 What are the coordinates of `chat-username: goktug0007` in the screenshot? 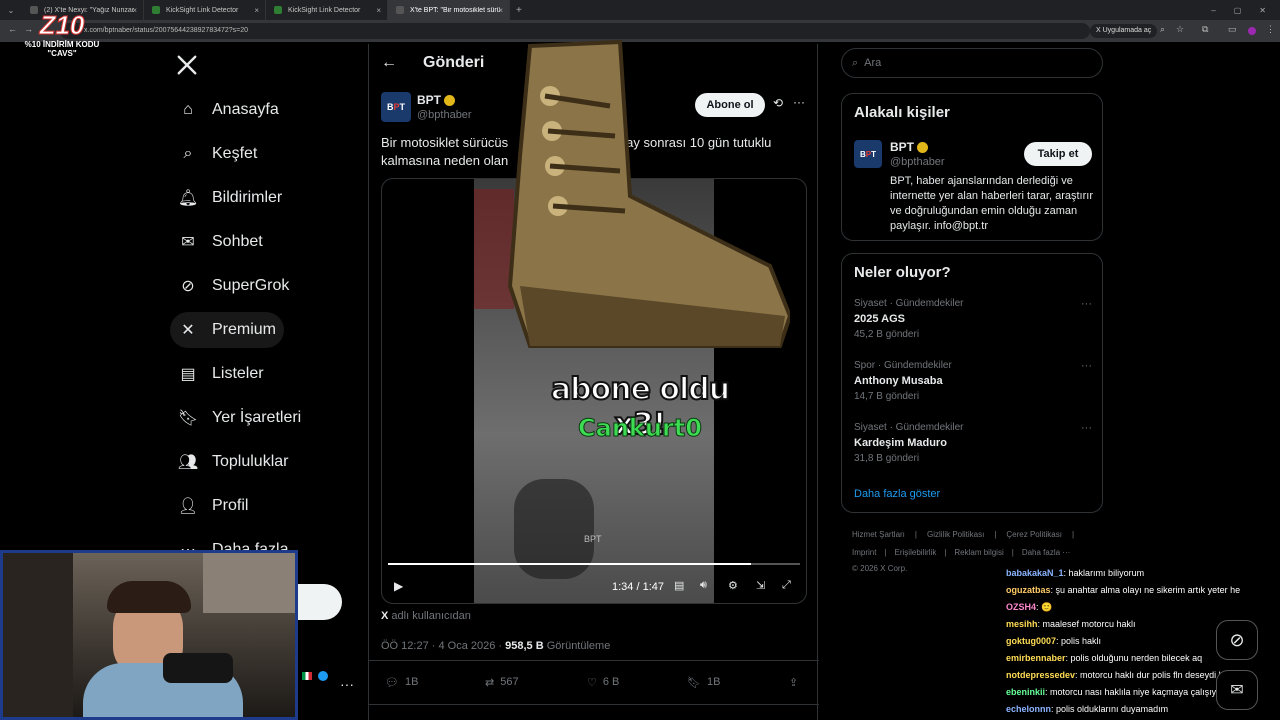 It's located at (1031, 641).